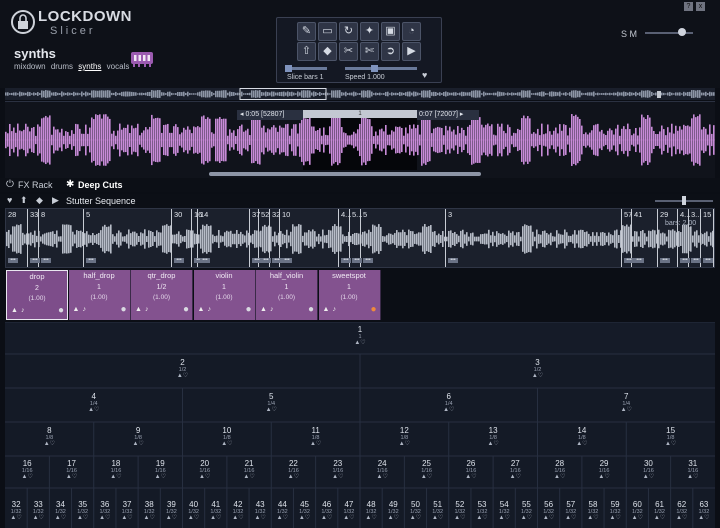 Image resolution: width=720 pixels, height=528 pixels. I want to click on tree-node: 60 1/32 ▲♡, so click(637, 510).